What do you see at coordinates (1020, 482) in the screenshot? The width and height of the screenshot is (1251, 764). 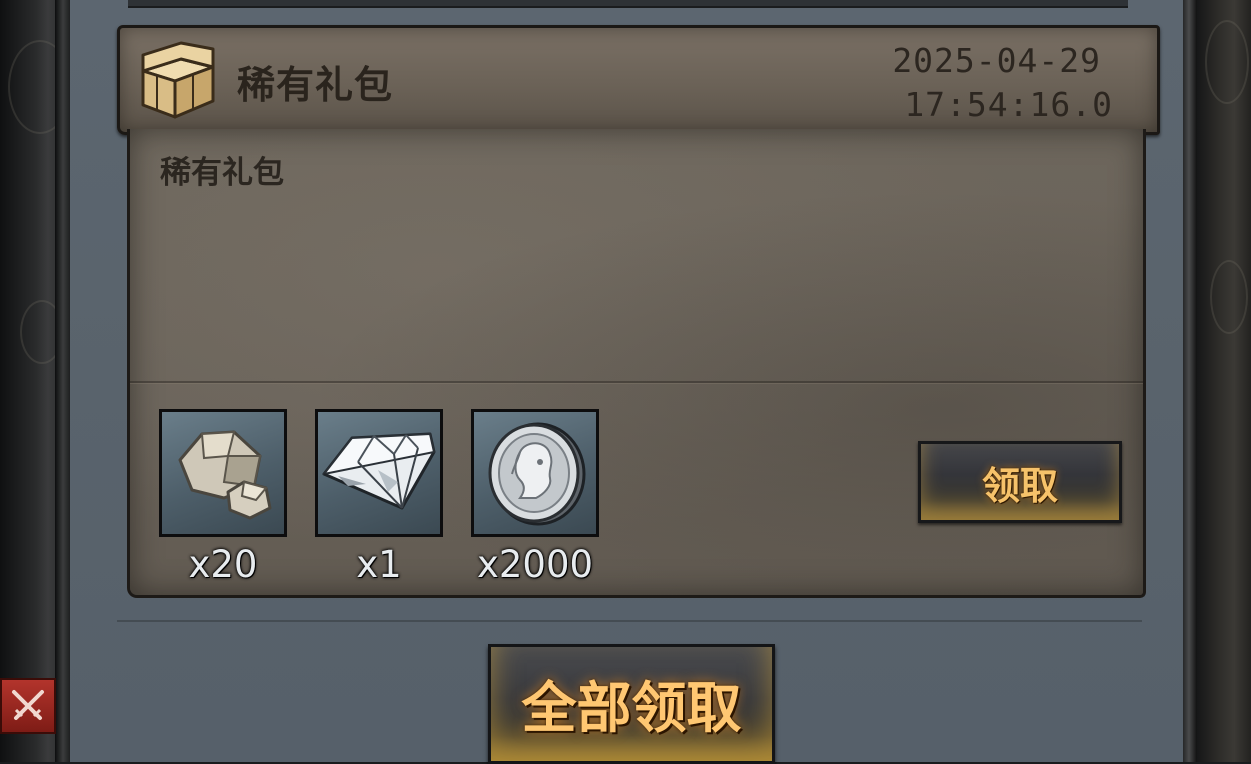 I see `claim-button: 领取` at bounding box center [1020, 482].